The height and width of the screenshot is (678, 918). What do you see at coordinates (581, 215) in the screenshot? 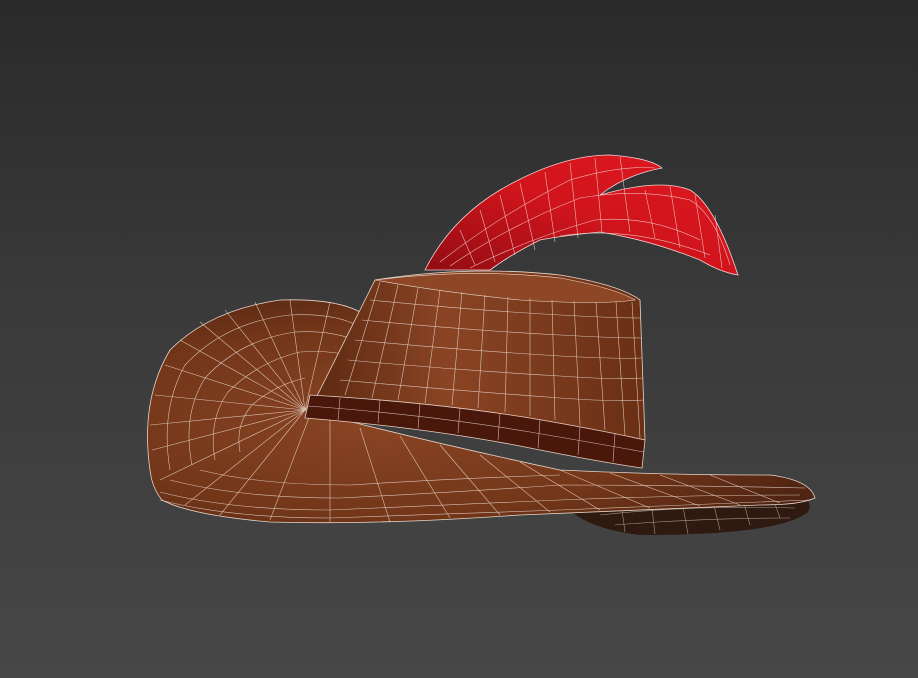
I see `feather` at bounding box center [581, 215].